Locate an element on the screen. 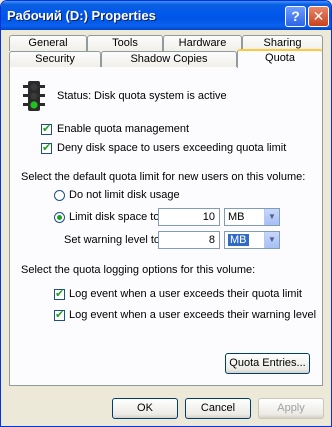 This screenshot has width=332, height=427. log-limit-checkbox: ✔ is located at coordinates (59, 294).